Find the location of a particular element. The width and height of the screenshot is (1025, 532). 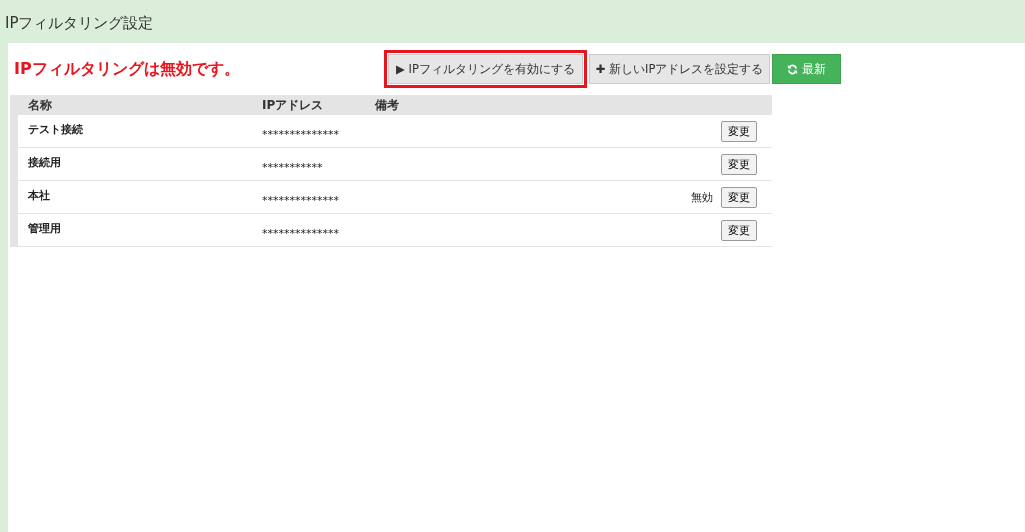

column-header: 名称 is located at coordinates (40, 105).